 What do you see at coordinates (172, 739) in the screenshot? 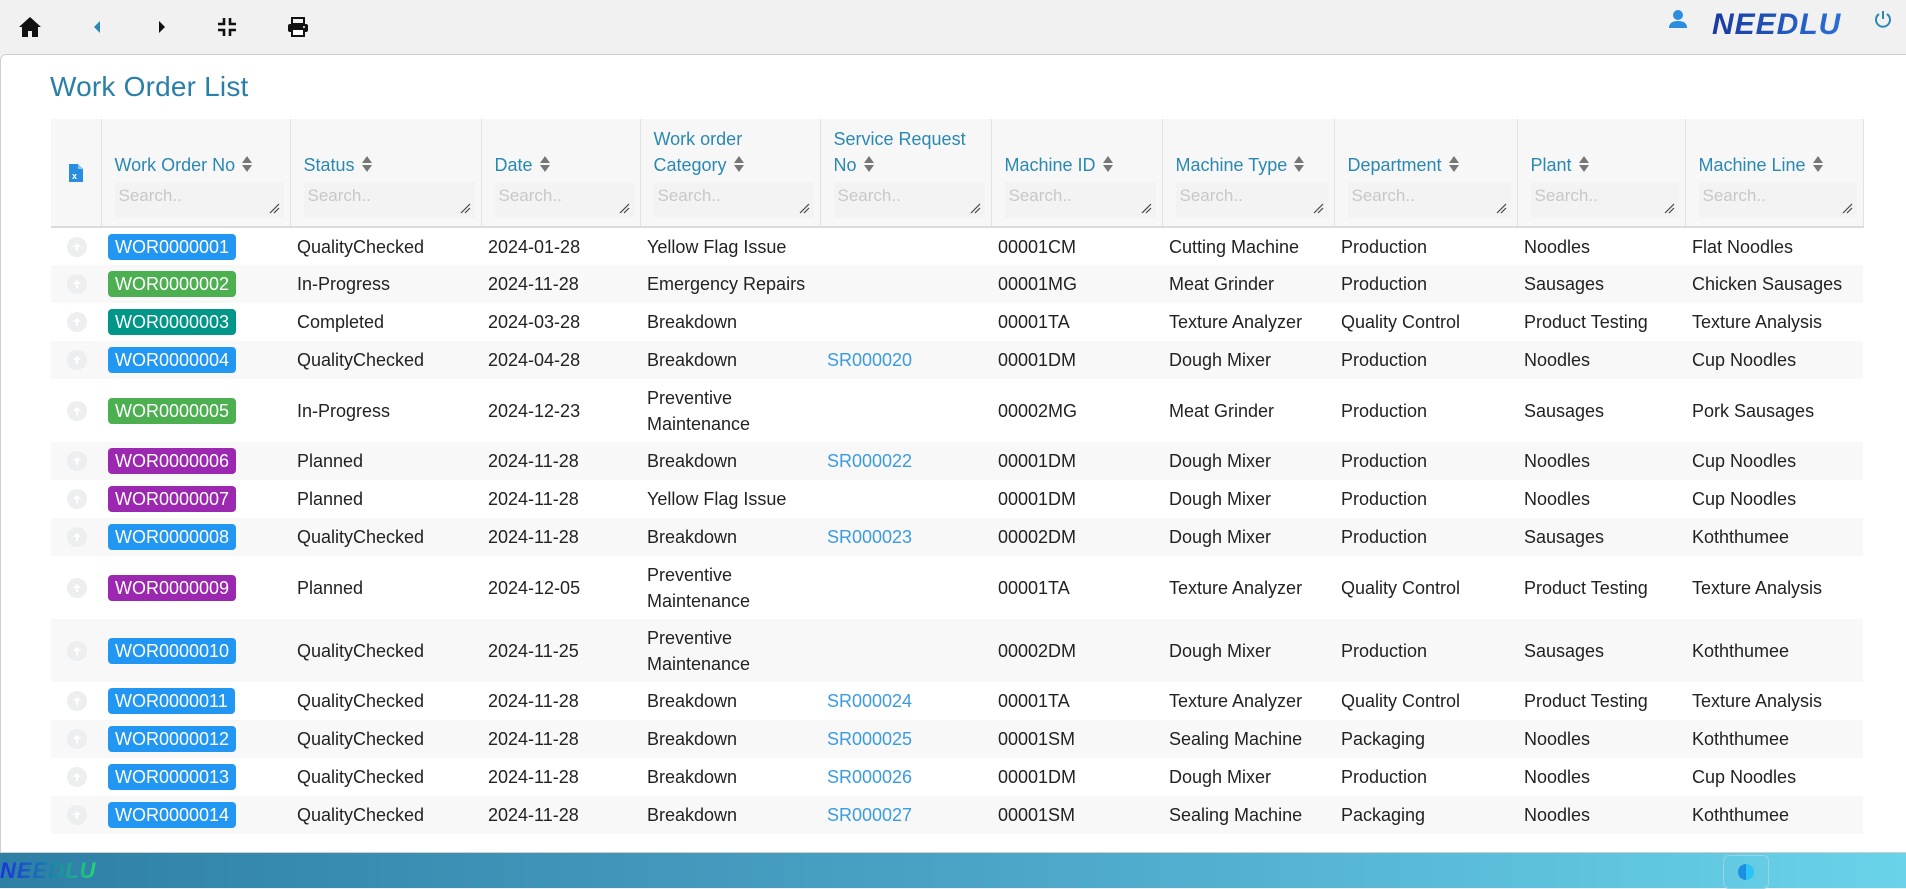
I see `work-order-badge: WOR0000012` at bounding box center [172, 739].